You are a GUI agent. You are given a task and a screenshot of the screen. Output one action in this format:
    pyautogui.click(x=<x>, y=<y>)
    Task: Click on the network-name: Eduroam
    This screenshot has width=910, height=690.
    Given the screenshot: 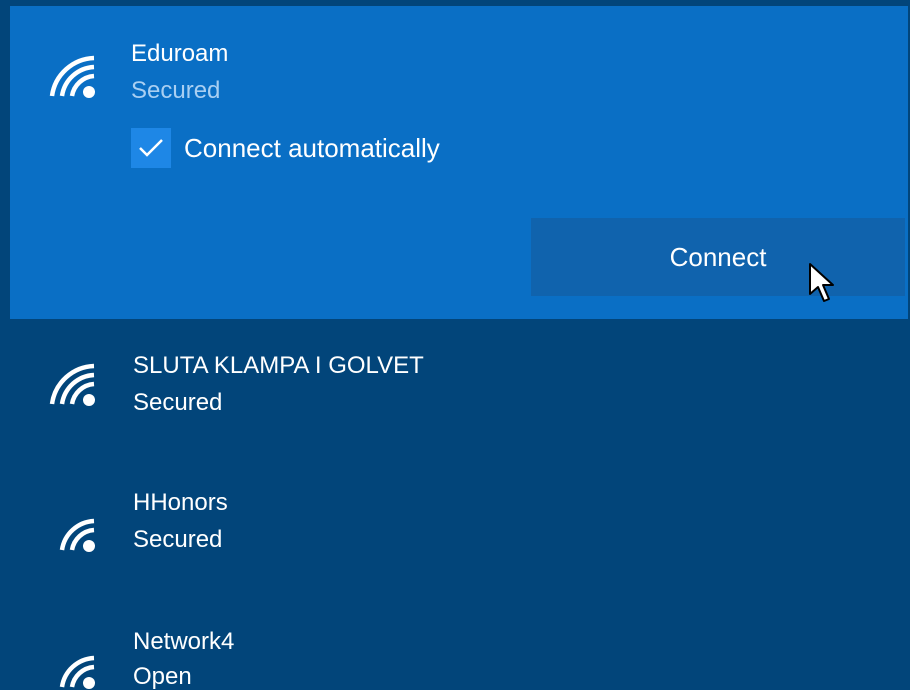 What is the action you would take?
    pyautogui.click(x=180, y=53)
    